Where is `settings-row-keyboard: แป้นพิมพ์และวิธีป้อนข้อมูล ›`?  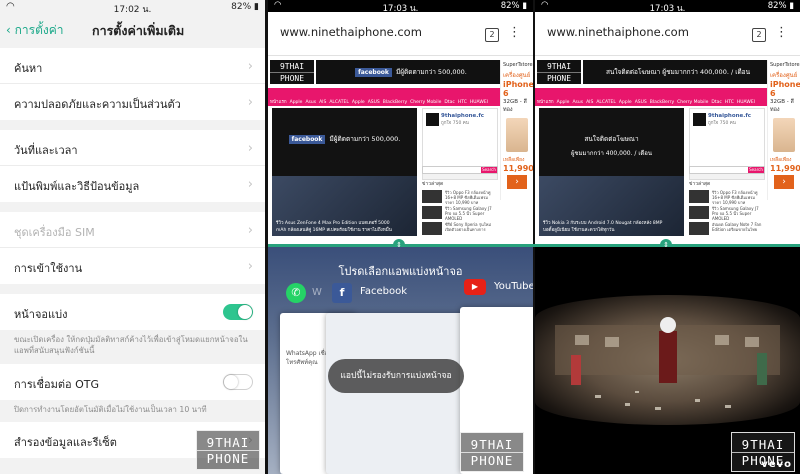
settings-row-keyboard: แป้นพิมพ์และวิธีป้อนข้อมูล › is located at coordinates (132, 184).